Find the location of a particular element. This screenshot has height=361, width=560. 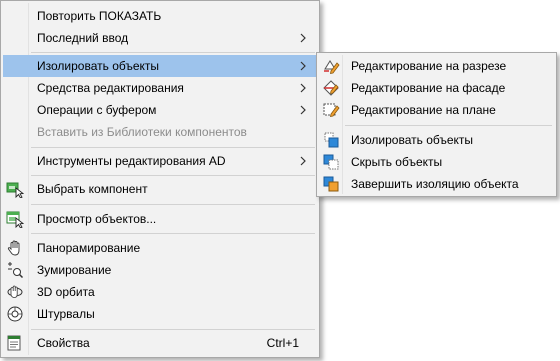

menu-item-label: Вставить из Библиотеки компонентов is located at coordinates (142, 132).